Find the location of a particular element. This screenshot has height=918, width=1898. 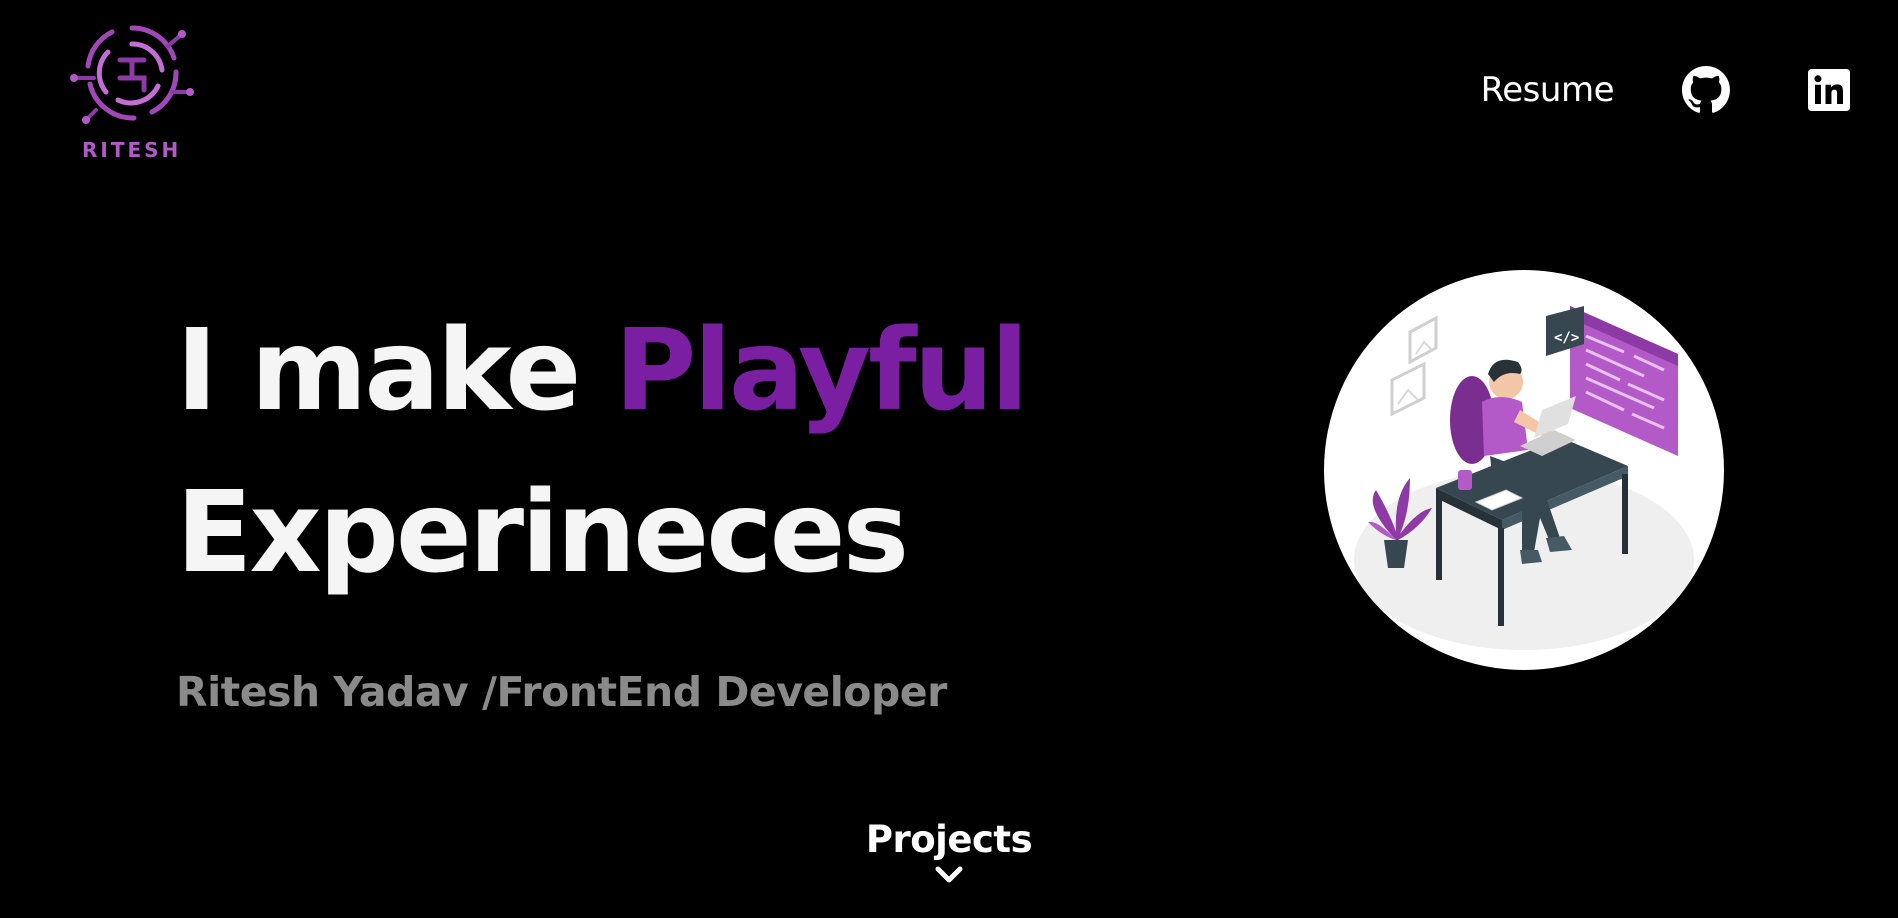

chevron-down-icon is located at coordinates (949, 874).